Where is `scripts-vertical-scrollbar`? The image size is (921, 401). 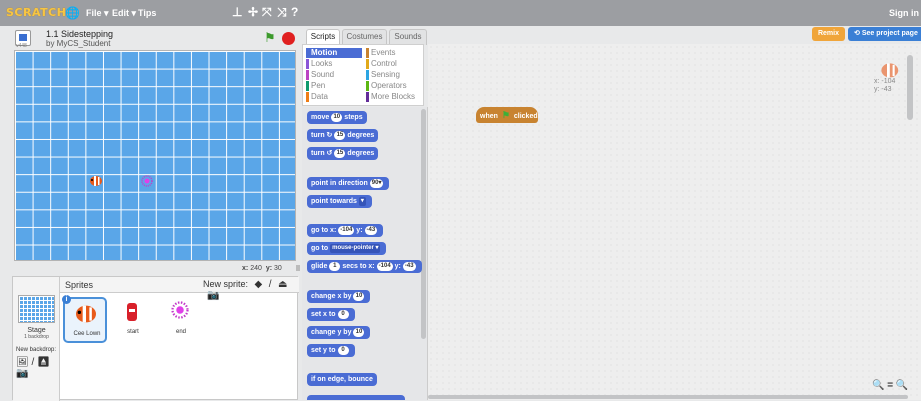 scripts-vertical-scrollbar is located at coordinates (910, 87).